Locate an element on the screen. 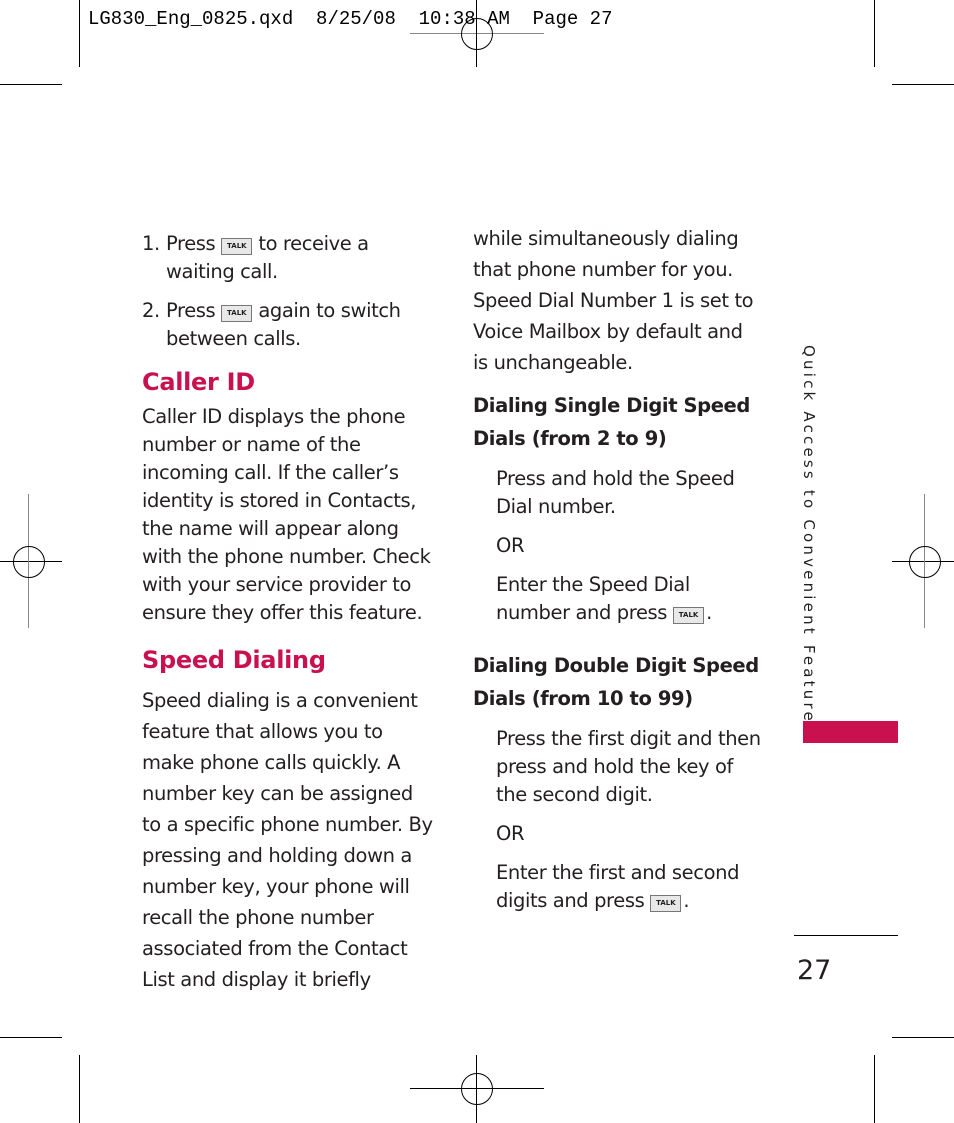 The height and width of the screenshot is (1123, 954). step-number: 1. is located at coordinates (151, 243).